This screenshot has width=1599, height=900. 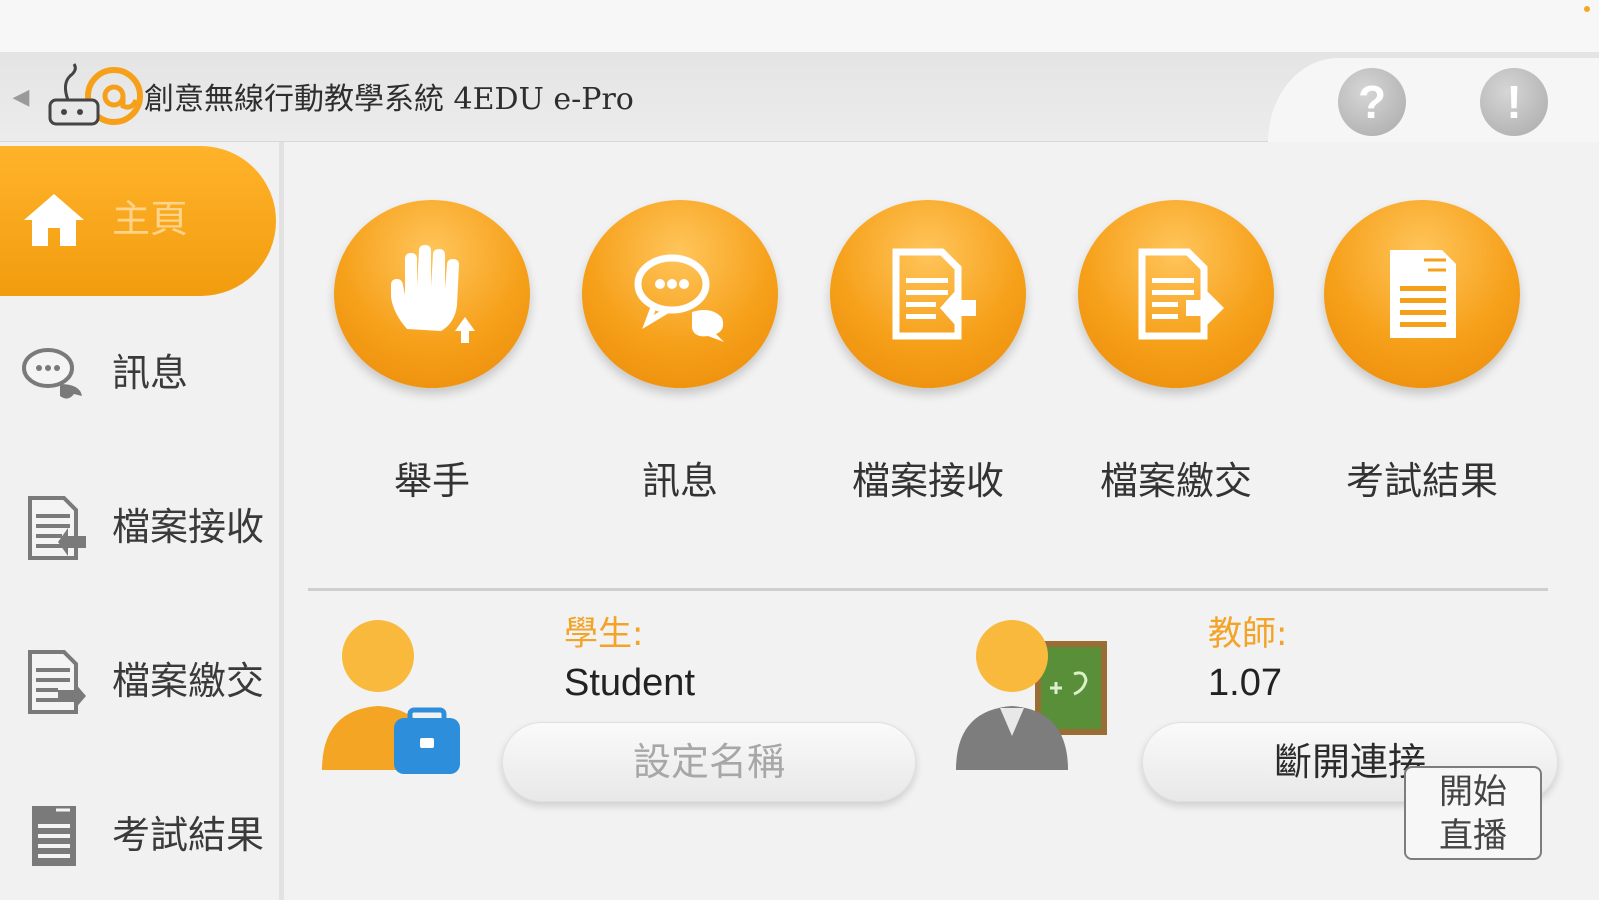 What do you see at coordinates (1248, 634) in the screenshot?
I see `teacher-caption: 教師:` at bounding box center [1248, 634].